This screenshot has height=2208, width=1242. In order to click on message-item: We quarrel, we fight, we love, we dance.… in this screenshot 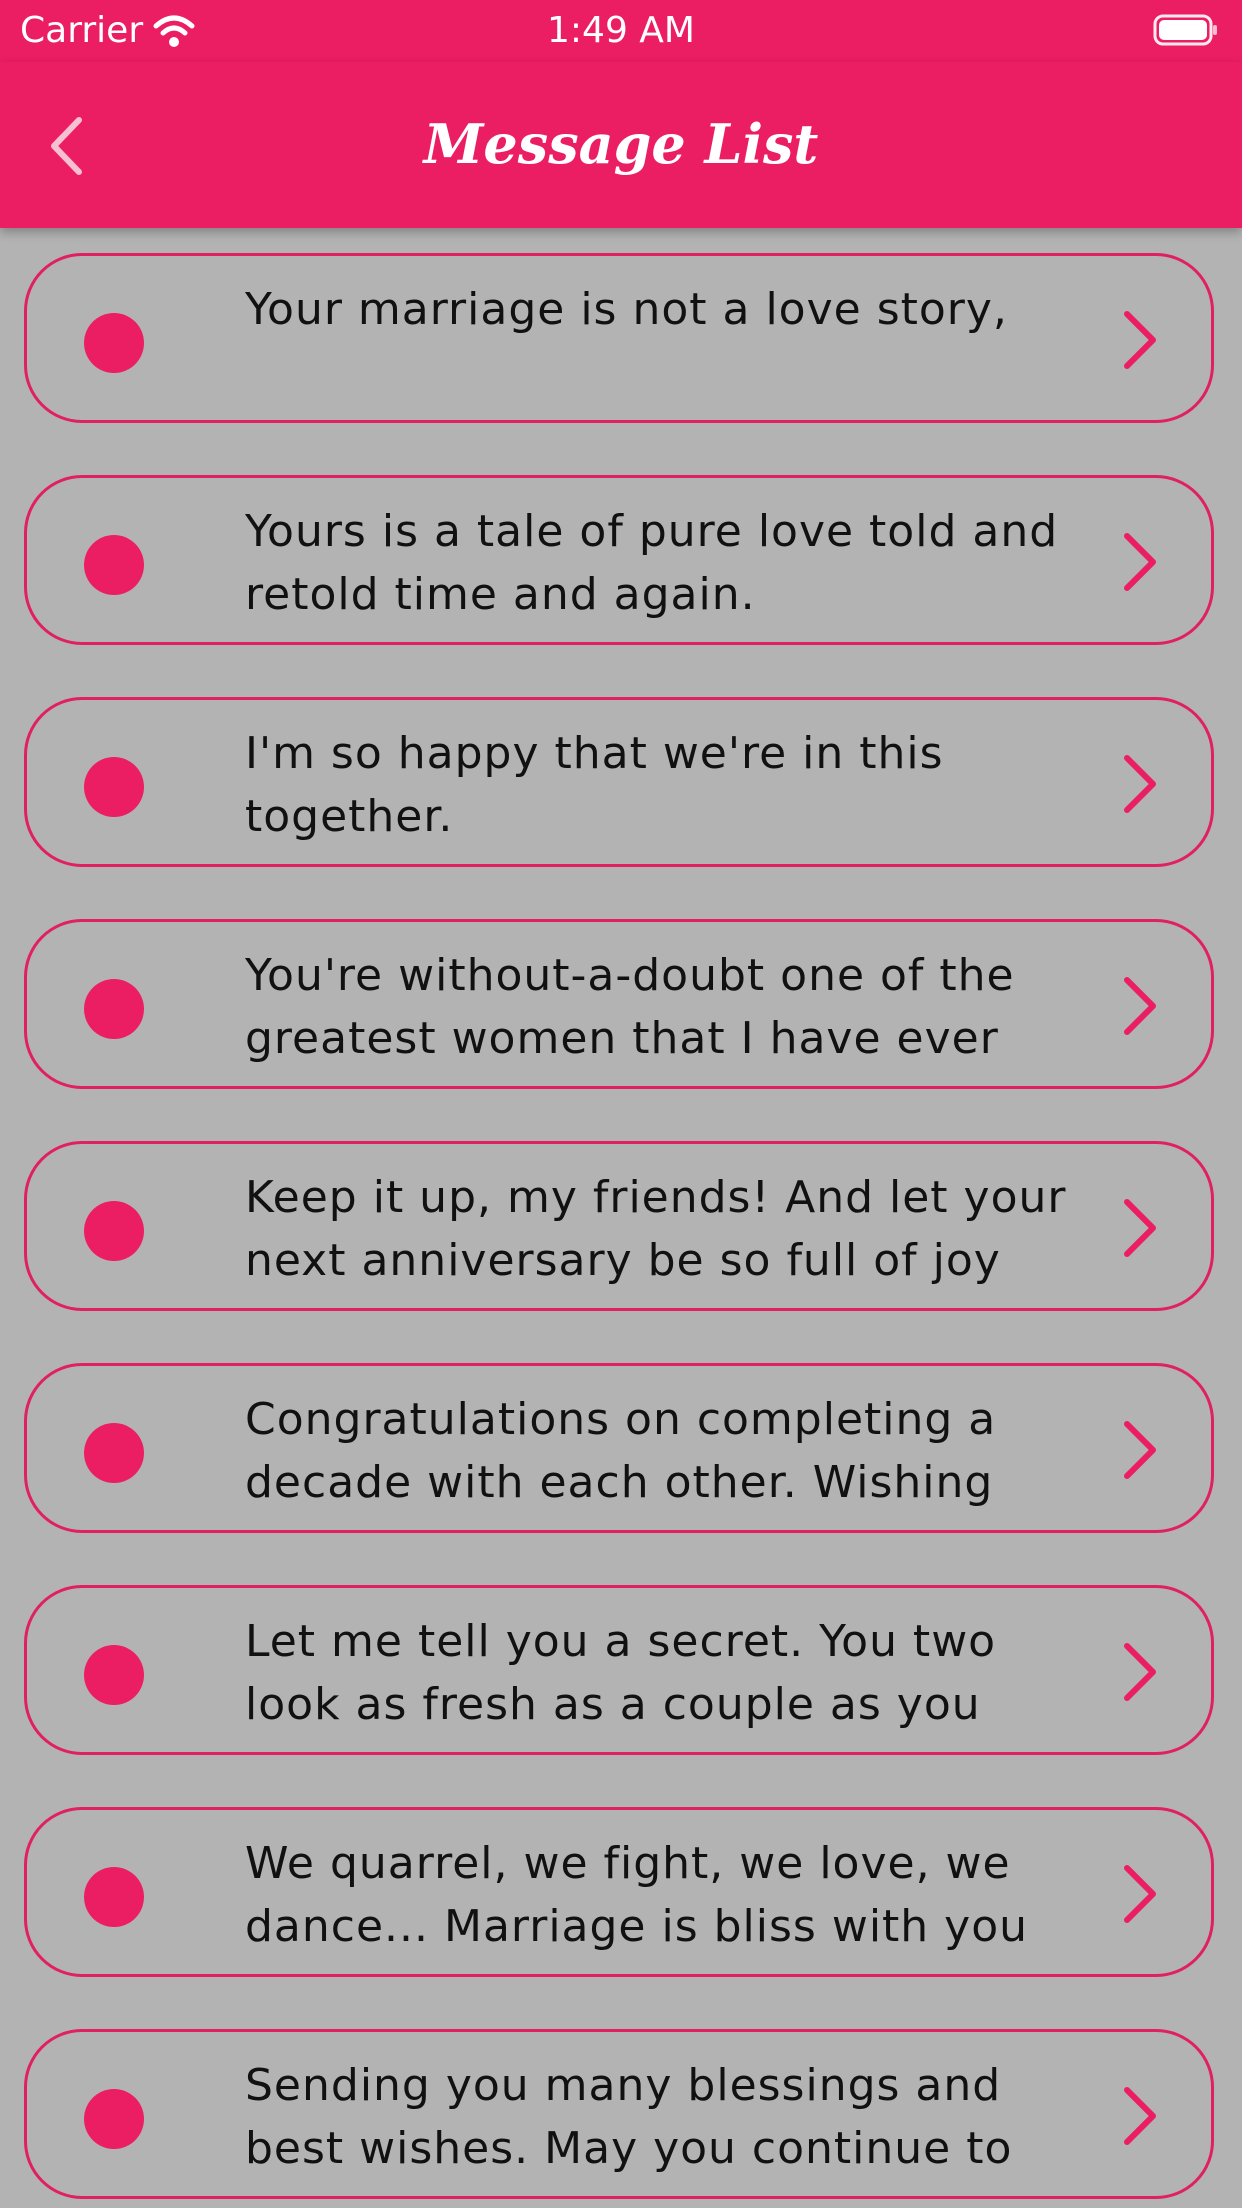, I will do `click(619, 1892)`.